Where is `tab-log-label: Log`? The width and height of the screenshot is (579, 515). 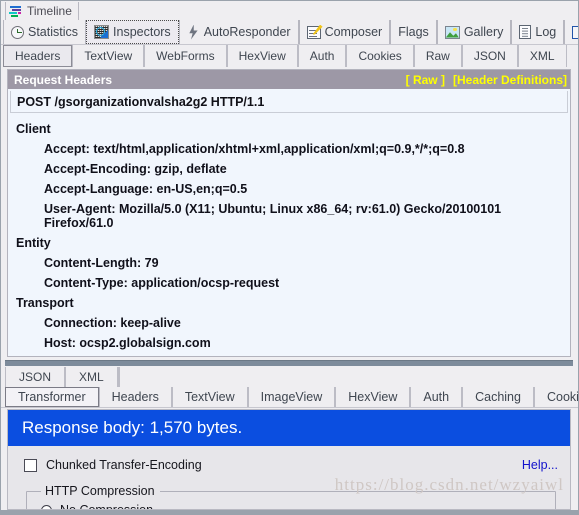 tab-log-label: Log is located at coordinates (546, 31).